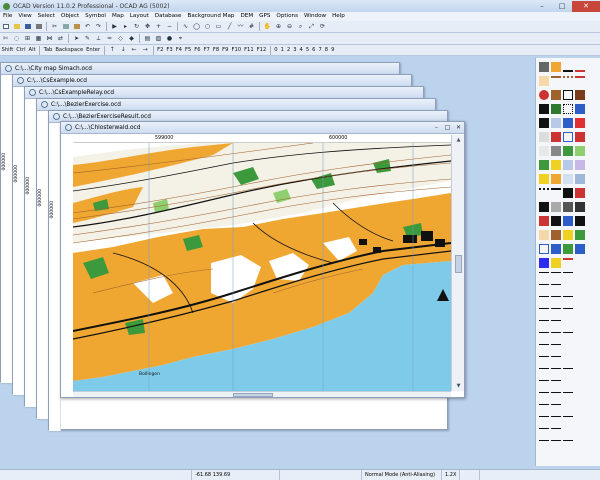 Image resolution: width=600 pixels, height=480 pixels. Describe the element at coordinates (38, 38) in the screenshot. I see `fill-icon: ▦` at that location.